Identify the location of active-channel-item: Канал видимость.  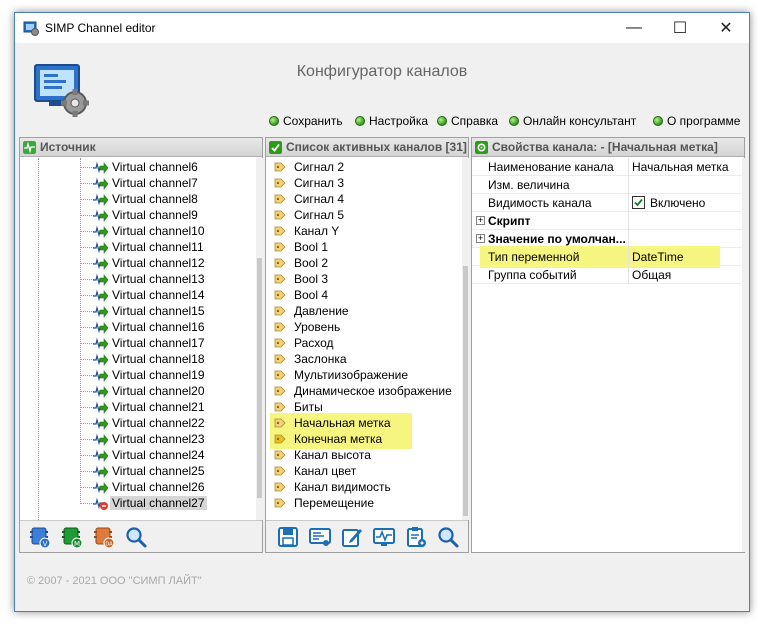
(364, 487).